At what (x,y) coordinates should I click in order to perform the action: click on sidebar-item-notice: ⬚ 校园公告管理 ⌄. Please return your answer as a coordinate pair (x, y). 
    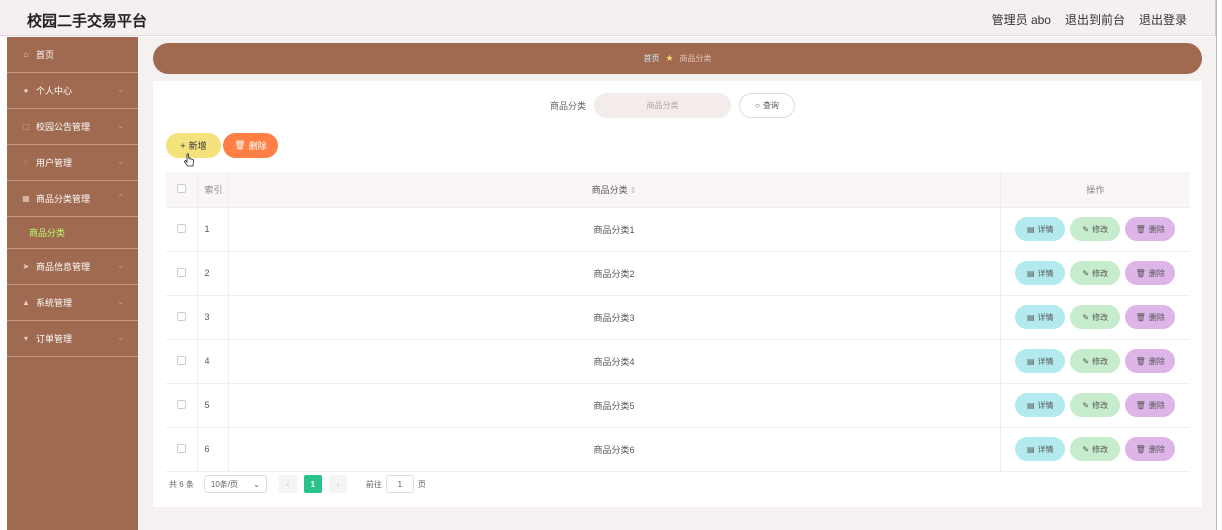
    Looking at the image, I should click on (72, 127).